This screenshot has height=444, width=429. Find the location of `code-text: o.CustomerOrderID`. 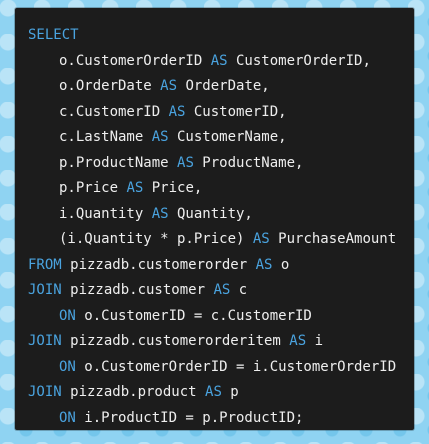

code-text: o.CustomerOrderID is located at coordinates (135, 60).